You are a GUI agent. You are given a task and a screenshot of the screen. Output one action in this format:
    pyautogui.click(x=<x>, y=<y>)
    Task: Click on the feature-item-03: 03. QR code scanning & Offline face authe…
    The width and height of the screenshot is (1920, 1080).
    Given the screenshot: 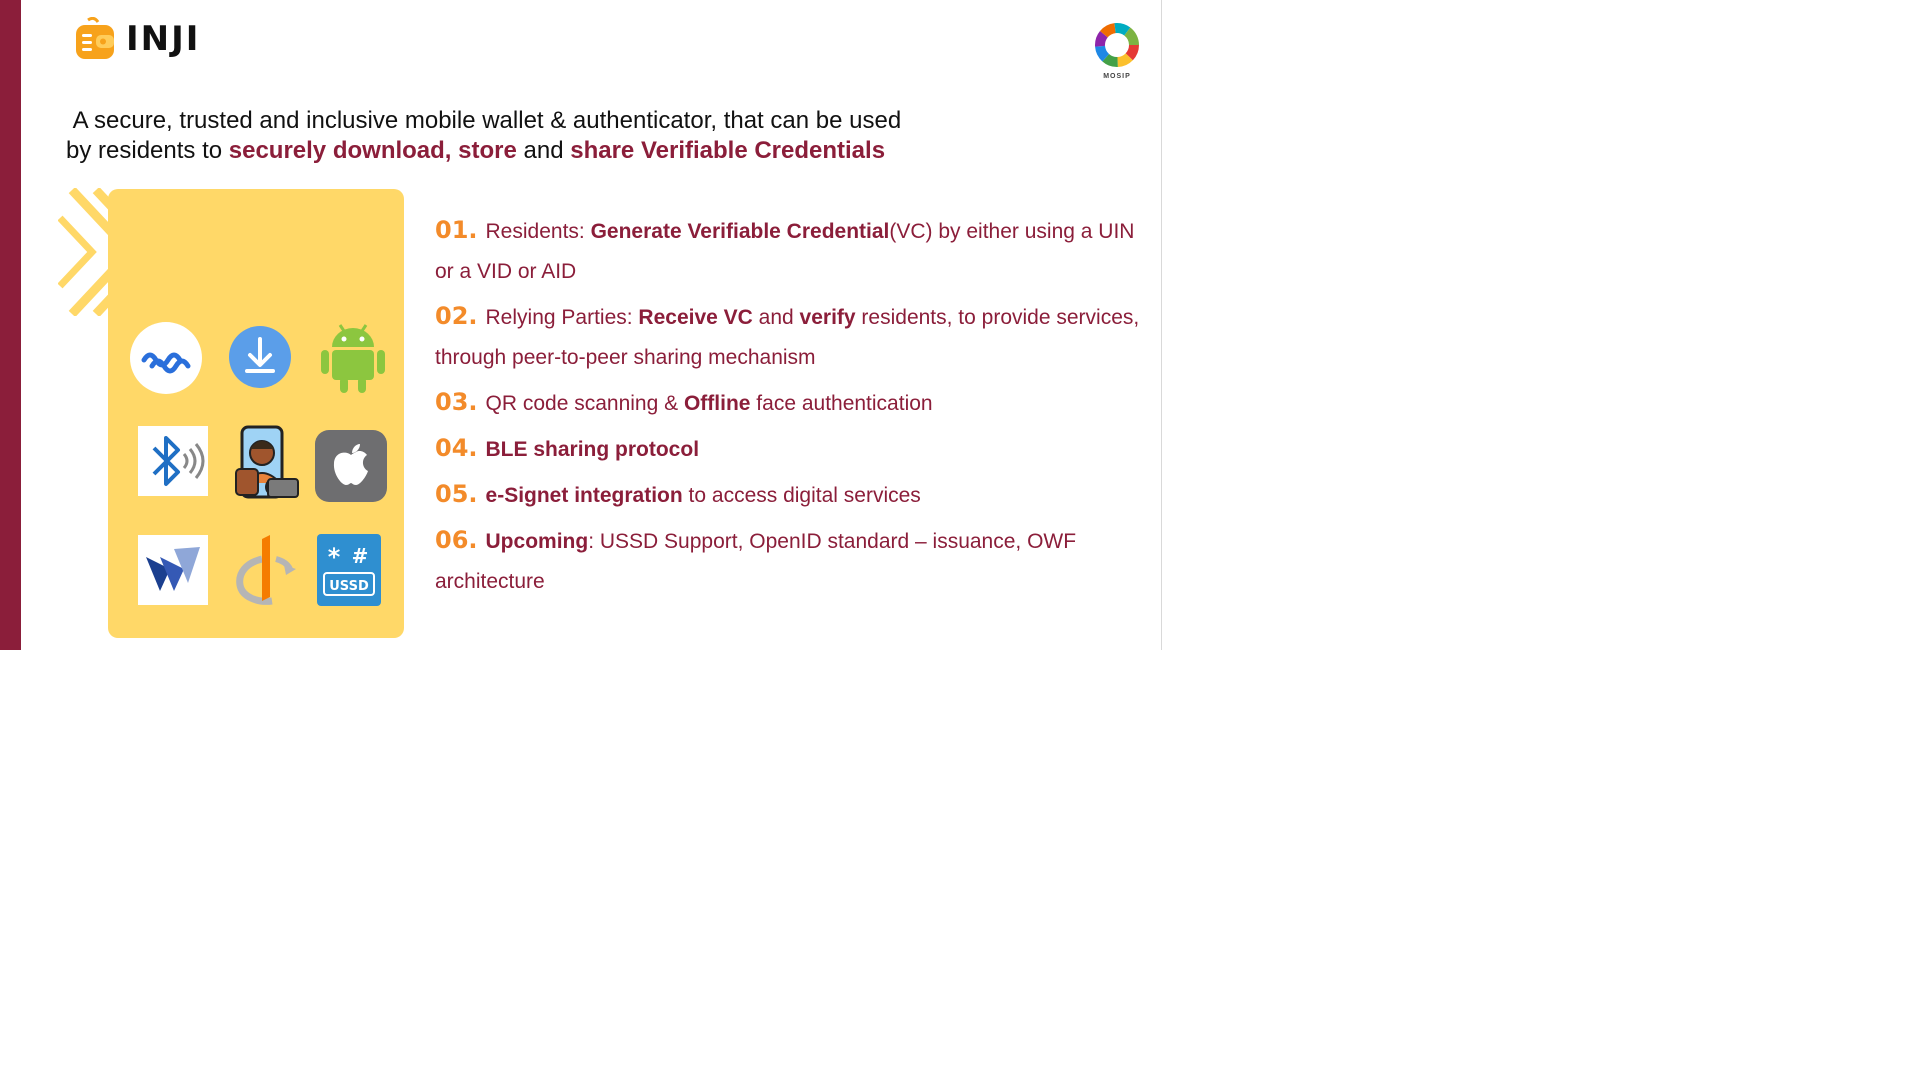 What is the action you would take?
    pyautogui.click(x=795, y=403)
    